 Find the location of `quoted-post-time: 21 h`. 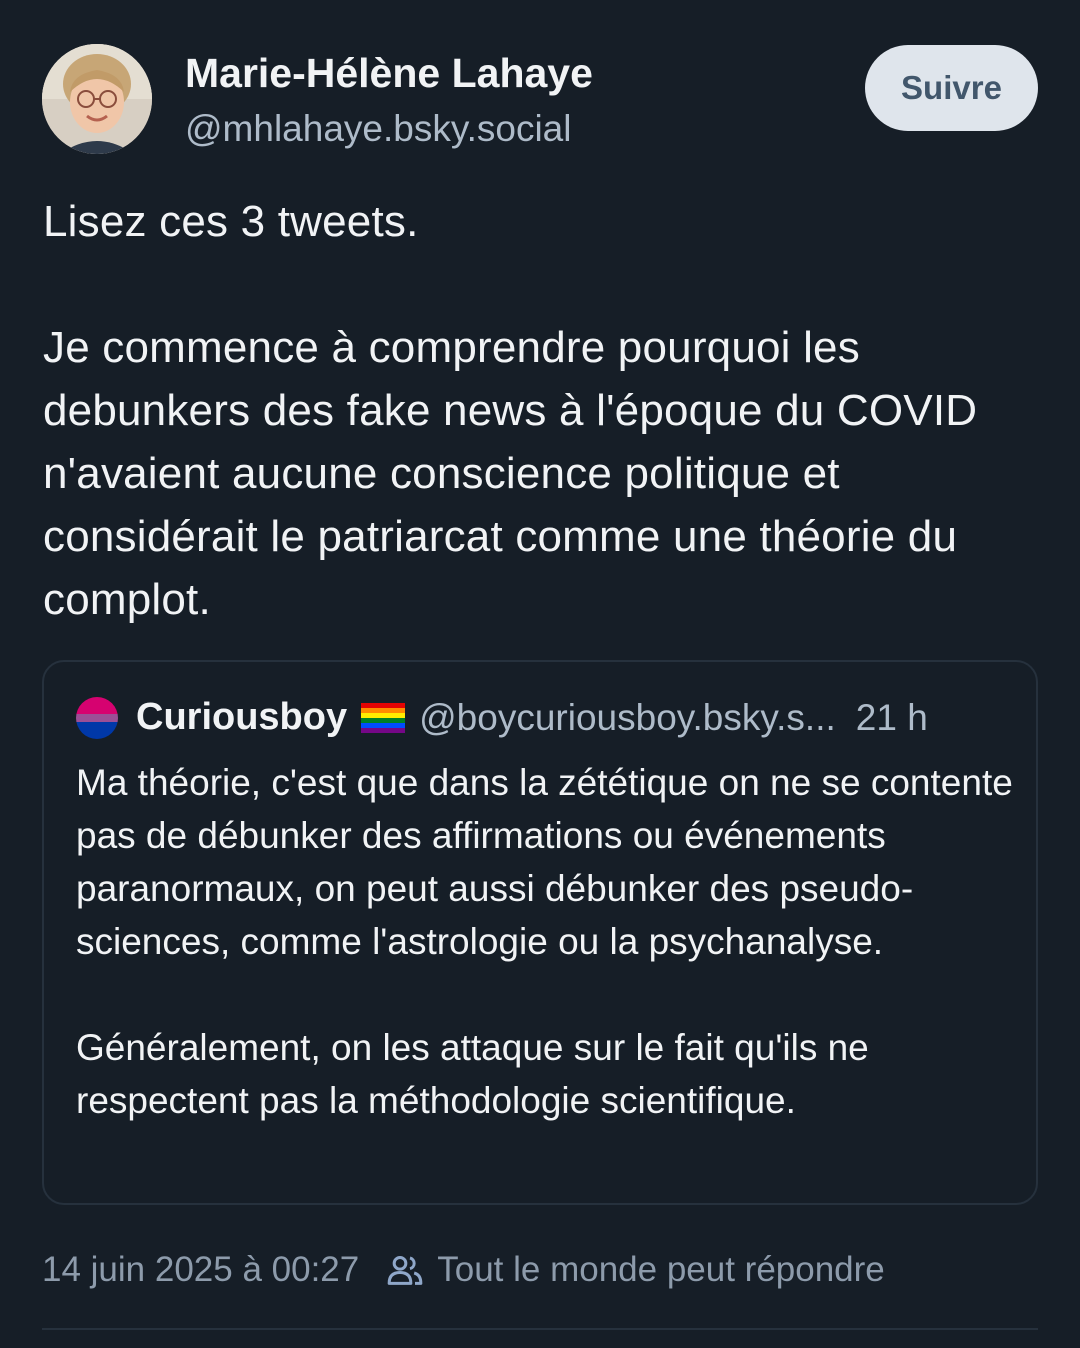

quoted-post-time: 21 h is located at coordinates (891, 717).